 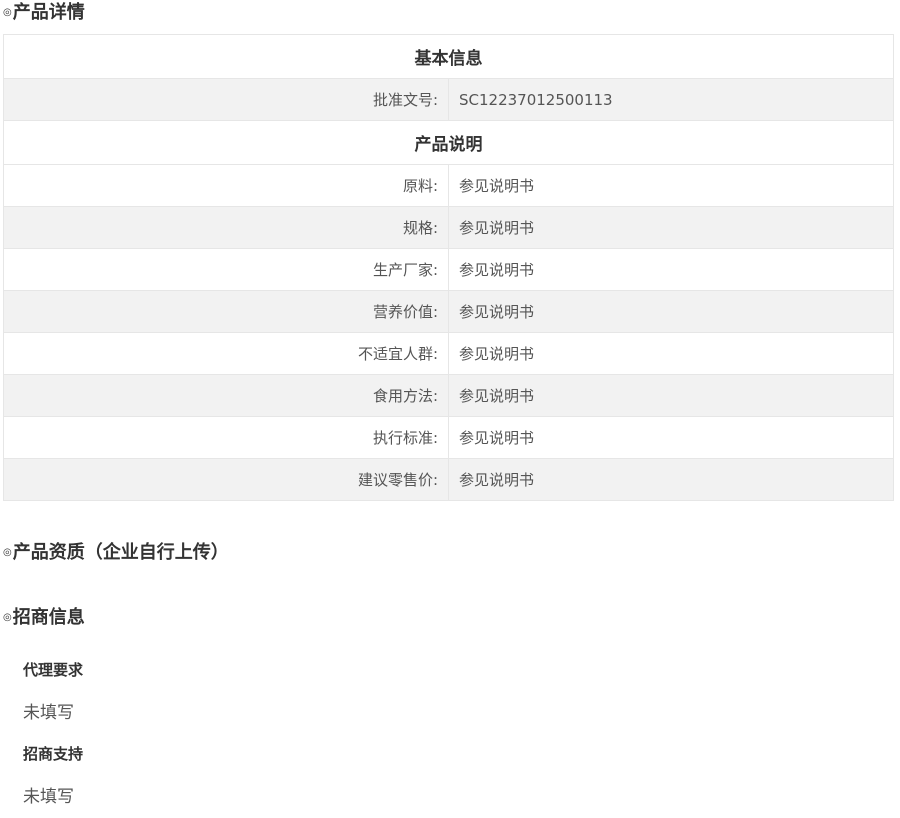 What do you see at coordinates (671, 311) in the screenshot?
I see `nutrition-value: 参见说明书` at bounding box center [671, 311].